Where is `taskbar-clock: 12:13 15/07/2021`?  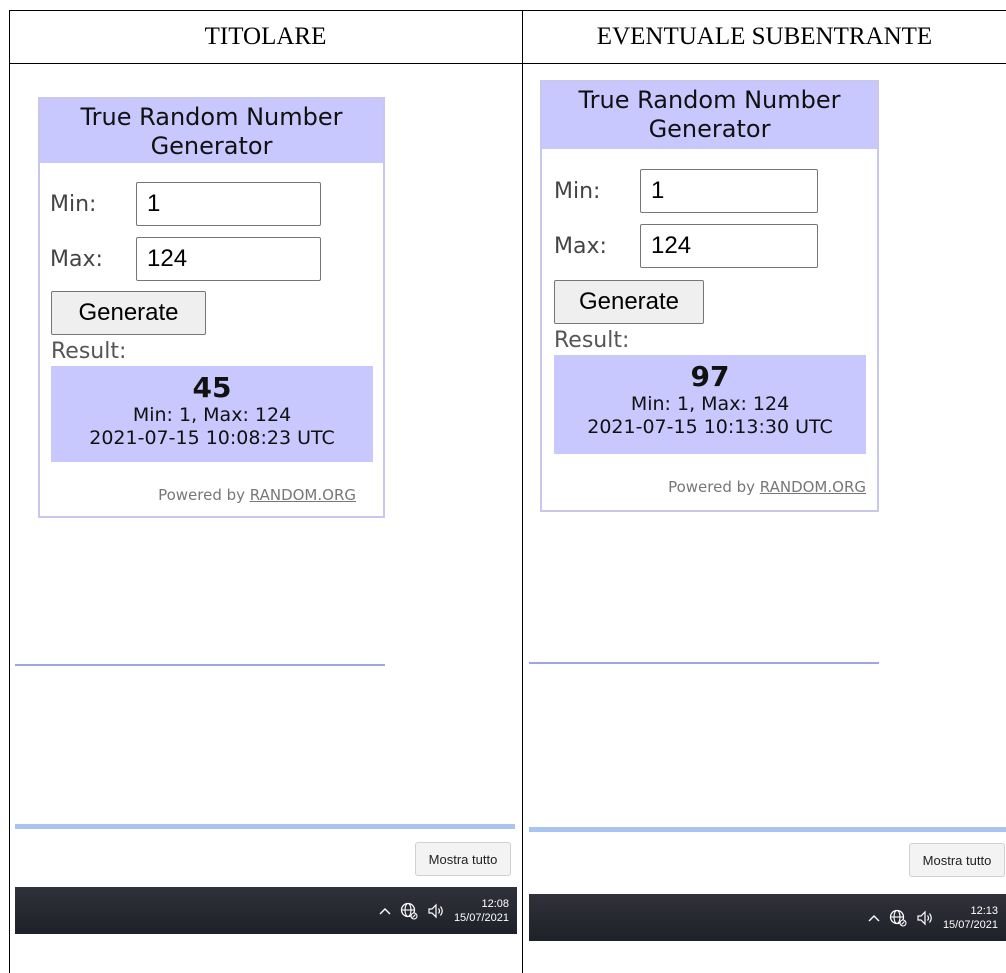
taskbar-clock: 12:13 15/07/2021 is located at coordinates (970, 918).